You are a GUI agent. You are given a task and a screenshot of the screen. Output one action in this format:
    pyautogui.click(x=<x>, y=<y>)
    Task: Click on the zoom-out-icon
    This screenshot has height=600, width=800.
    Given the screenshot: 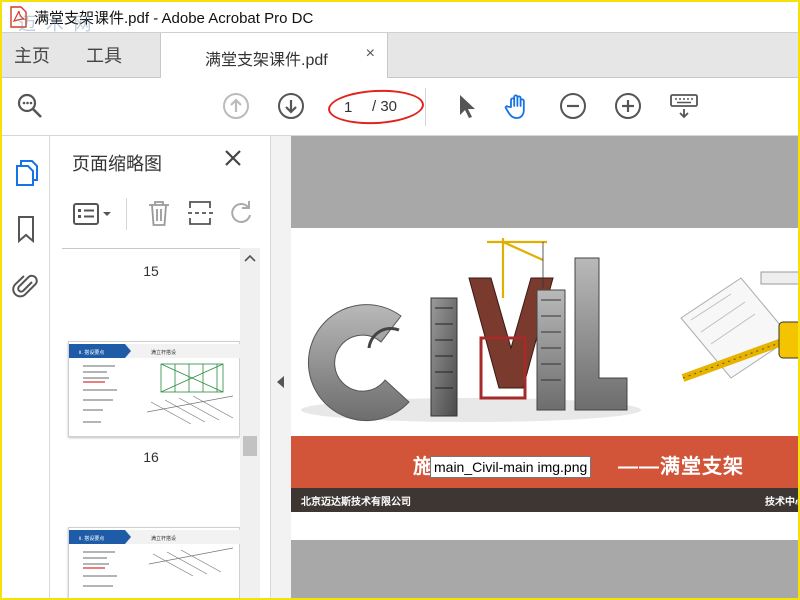 What is the action you would take?
    pyautogui.click(x=573, y=106)
    